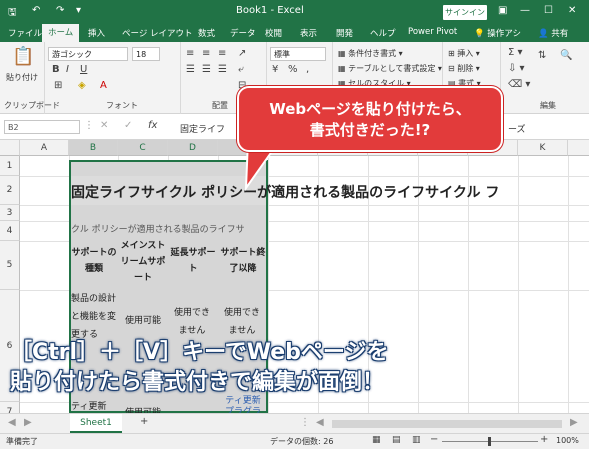 This screenshot has height=449, width=589. Describe the element at coordinates (44, 148) in the screenshot. I see `column-header: A` at that location.